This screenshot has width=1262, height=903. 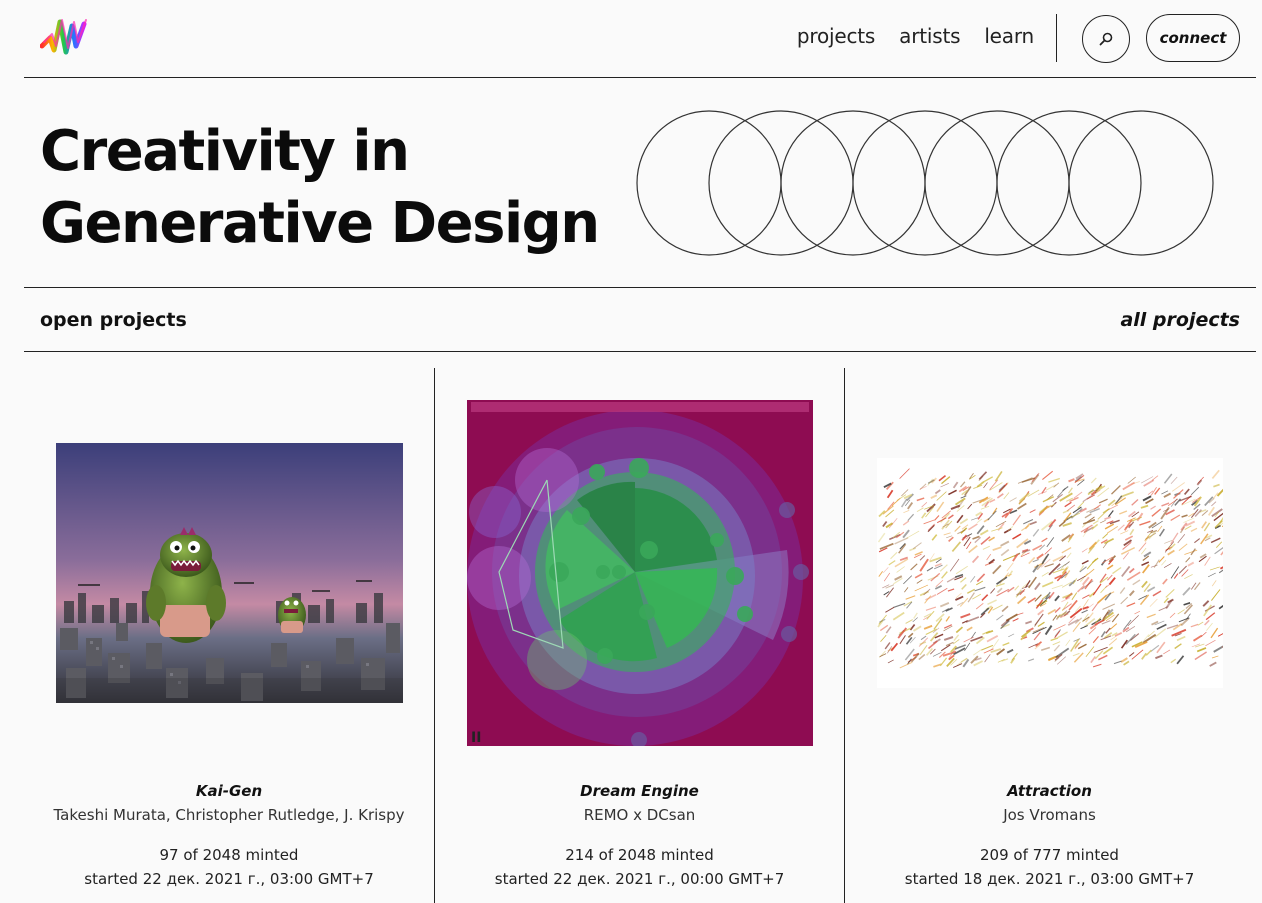 I want to click on project-minted-count: 214 of 2048 minted, so click(x=639, y=855).